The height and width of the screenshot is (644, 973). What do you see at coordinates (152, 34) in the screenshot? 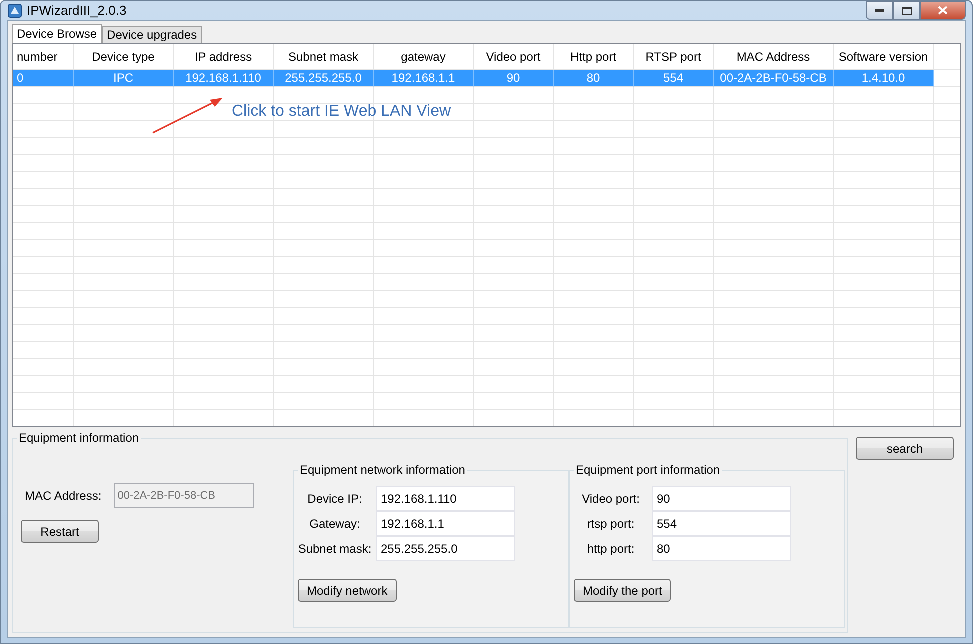
I see `tab: Device upgrades` at bounding box center [152, 34].